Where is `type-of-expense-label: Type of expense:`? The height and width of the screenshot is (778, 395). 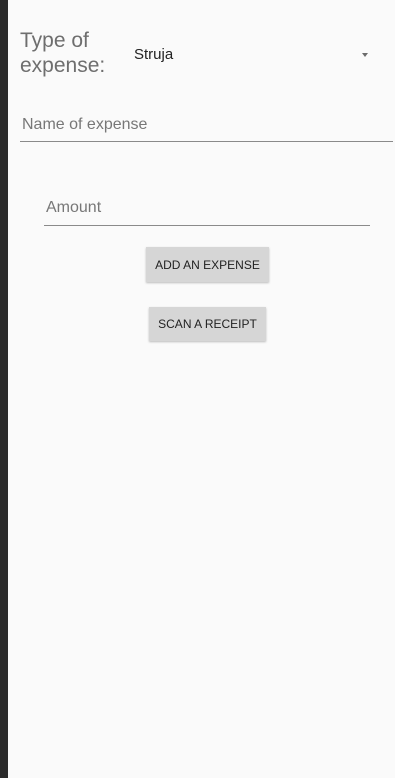
type-of-expense-label: Type of expense: is located at coordinates (63, 53).